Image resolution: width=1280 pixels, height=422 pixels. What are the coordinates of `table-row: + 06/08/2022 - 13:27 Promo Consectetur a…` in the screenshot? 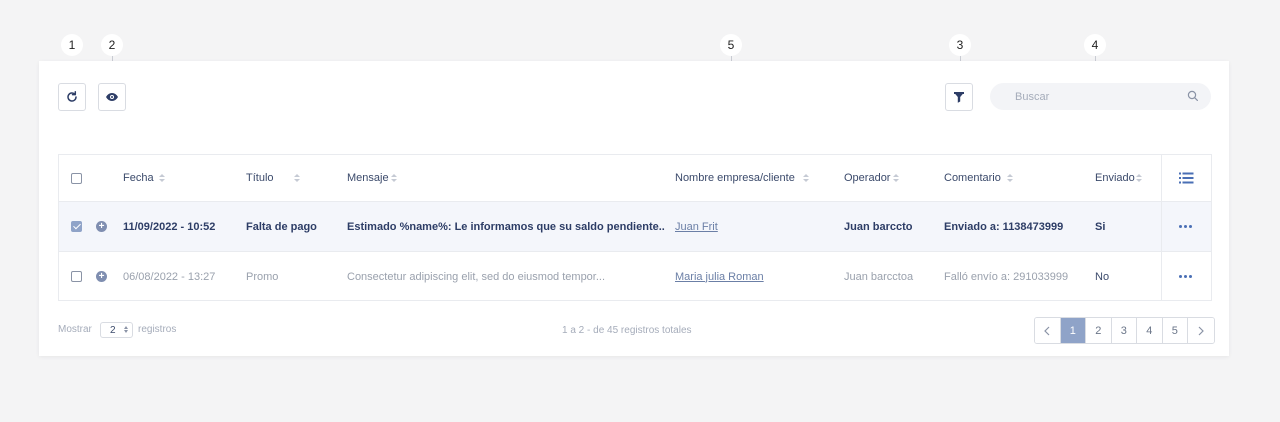 It's located at (635, 276).